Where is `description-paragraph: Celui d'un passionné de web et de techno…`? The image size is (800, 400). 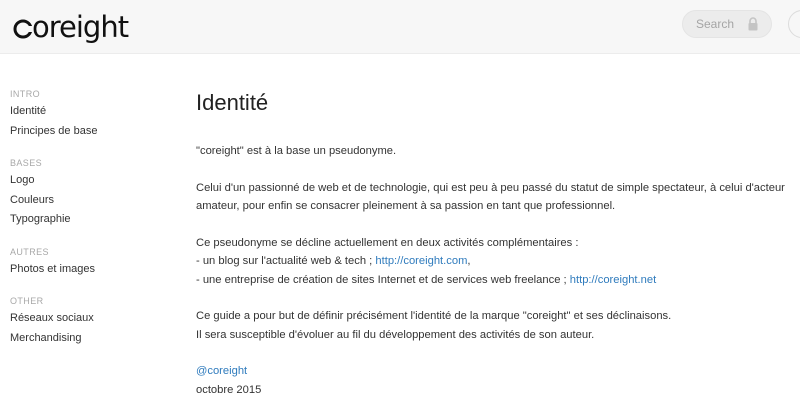
description-paragraph: Celui d'un passionné de web et de techno… is located at coordinates (491, 197).